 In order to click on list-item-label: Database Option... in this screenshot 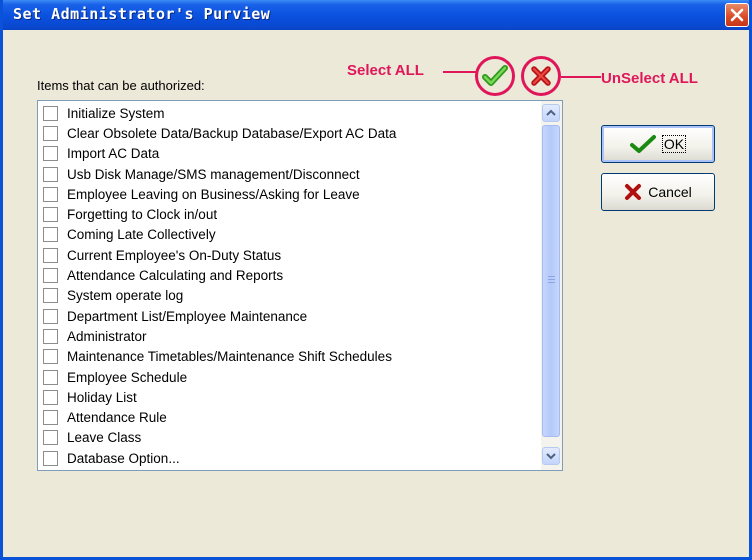, I will do `click(123, 458)`.